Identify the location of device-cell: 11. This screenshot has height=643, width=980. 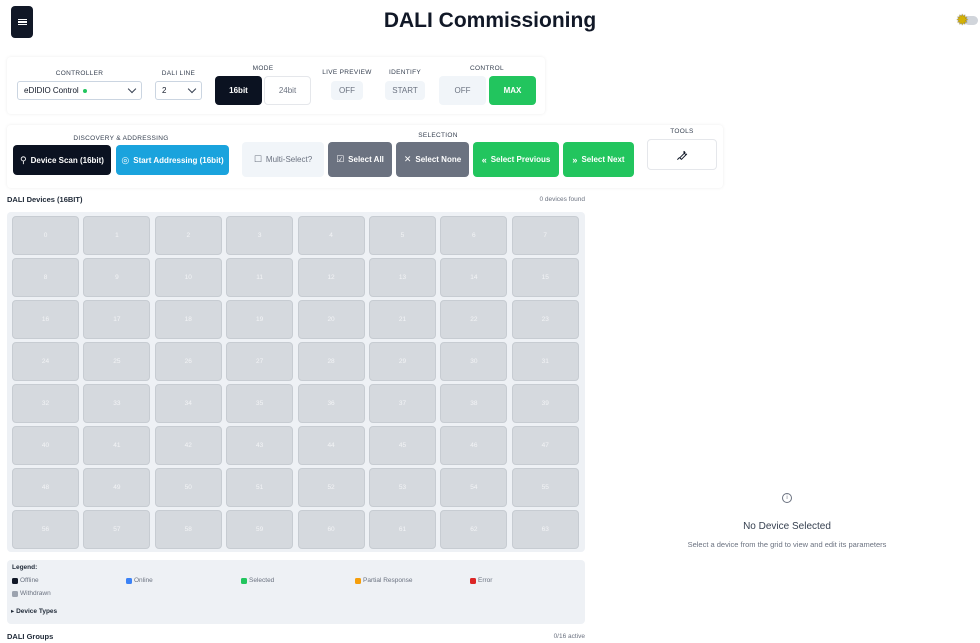
(260, 277).